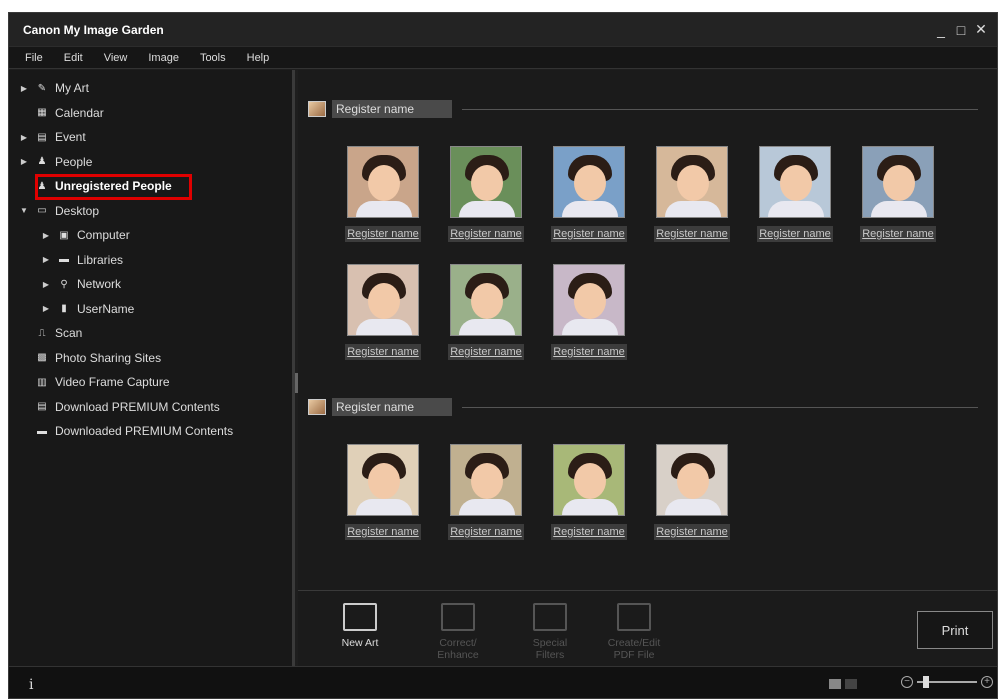 The height and width of the screenshot is (699, 998). I want to click on menu-edit: Edit, so click(76, 58).